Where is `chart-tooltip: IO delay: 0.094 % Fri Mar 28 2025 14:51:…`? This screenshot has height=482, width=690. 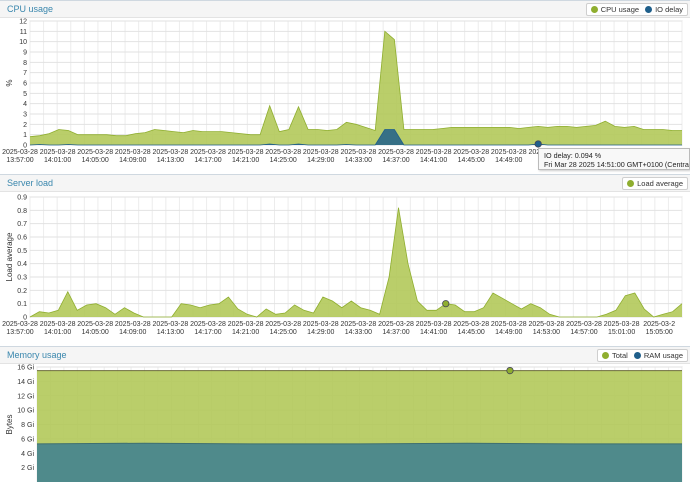 chart-tooltip: IO delay: 0.094 % Fri Mar 28 2025 14:51:… is located at coordinates (614, 159).